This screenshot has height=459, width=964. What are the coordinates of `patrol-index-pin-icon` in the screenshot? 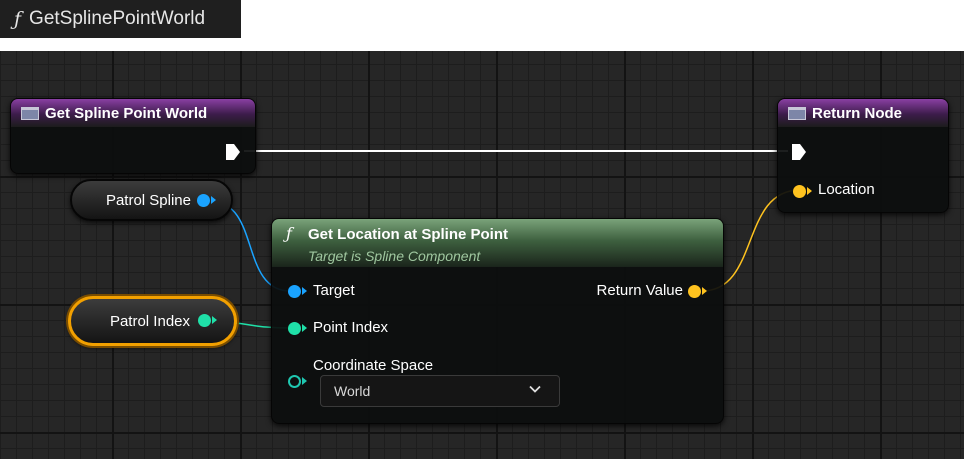 It's located at (204, 320).